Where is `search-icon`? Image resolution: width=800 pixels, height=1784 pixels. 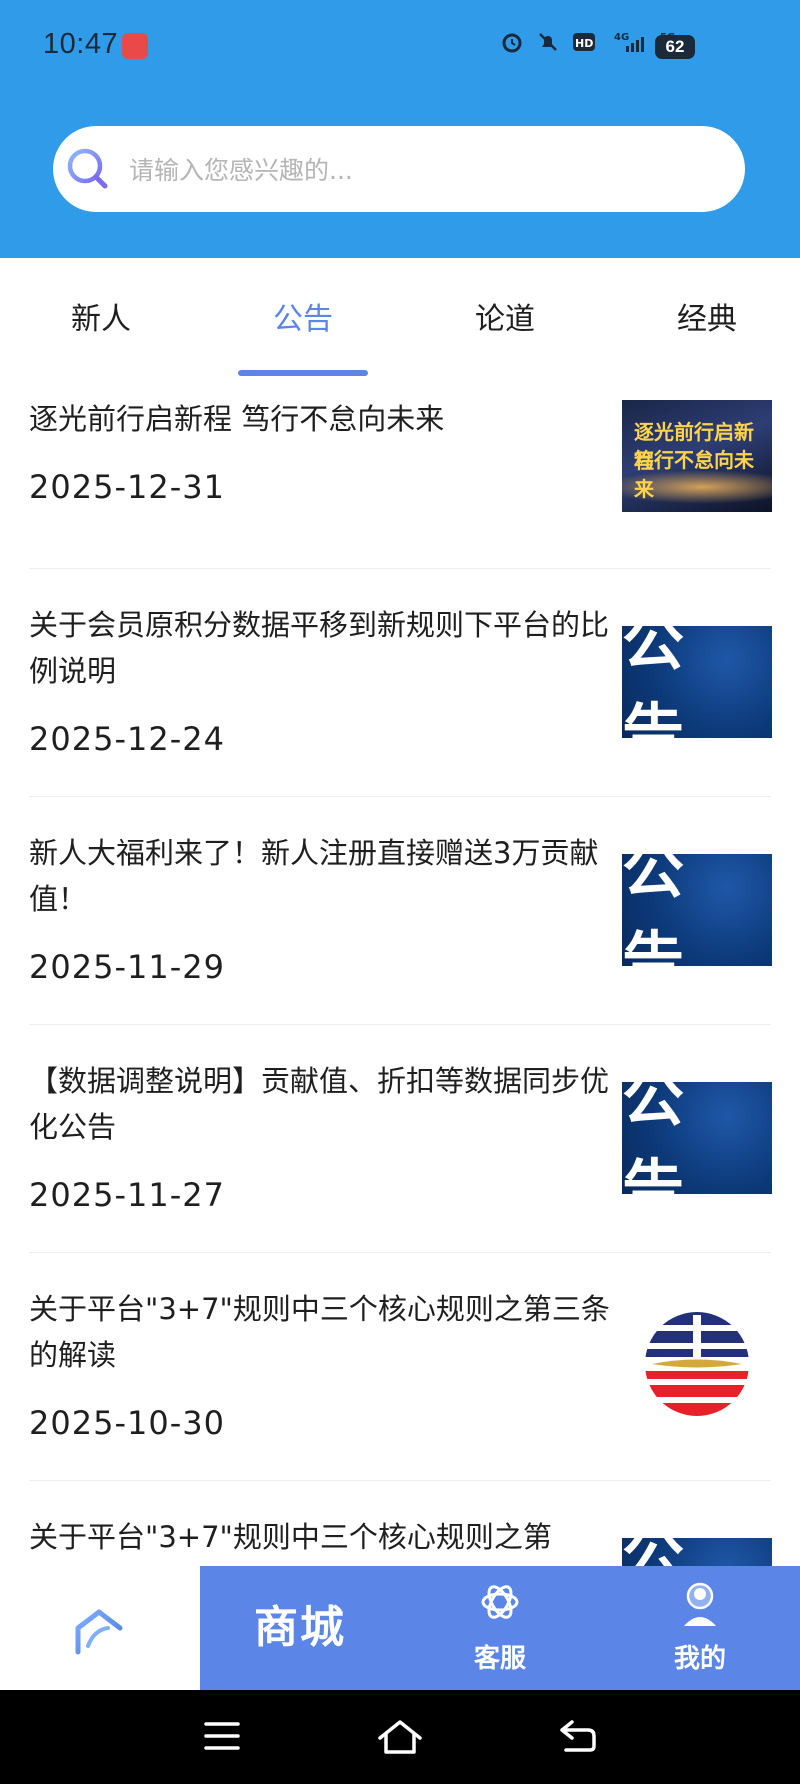
search-icon is located at coordinates (87, 168).